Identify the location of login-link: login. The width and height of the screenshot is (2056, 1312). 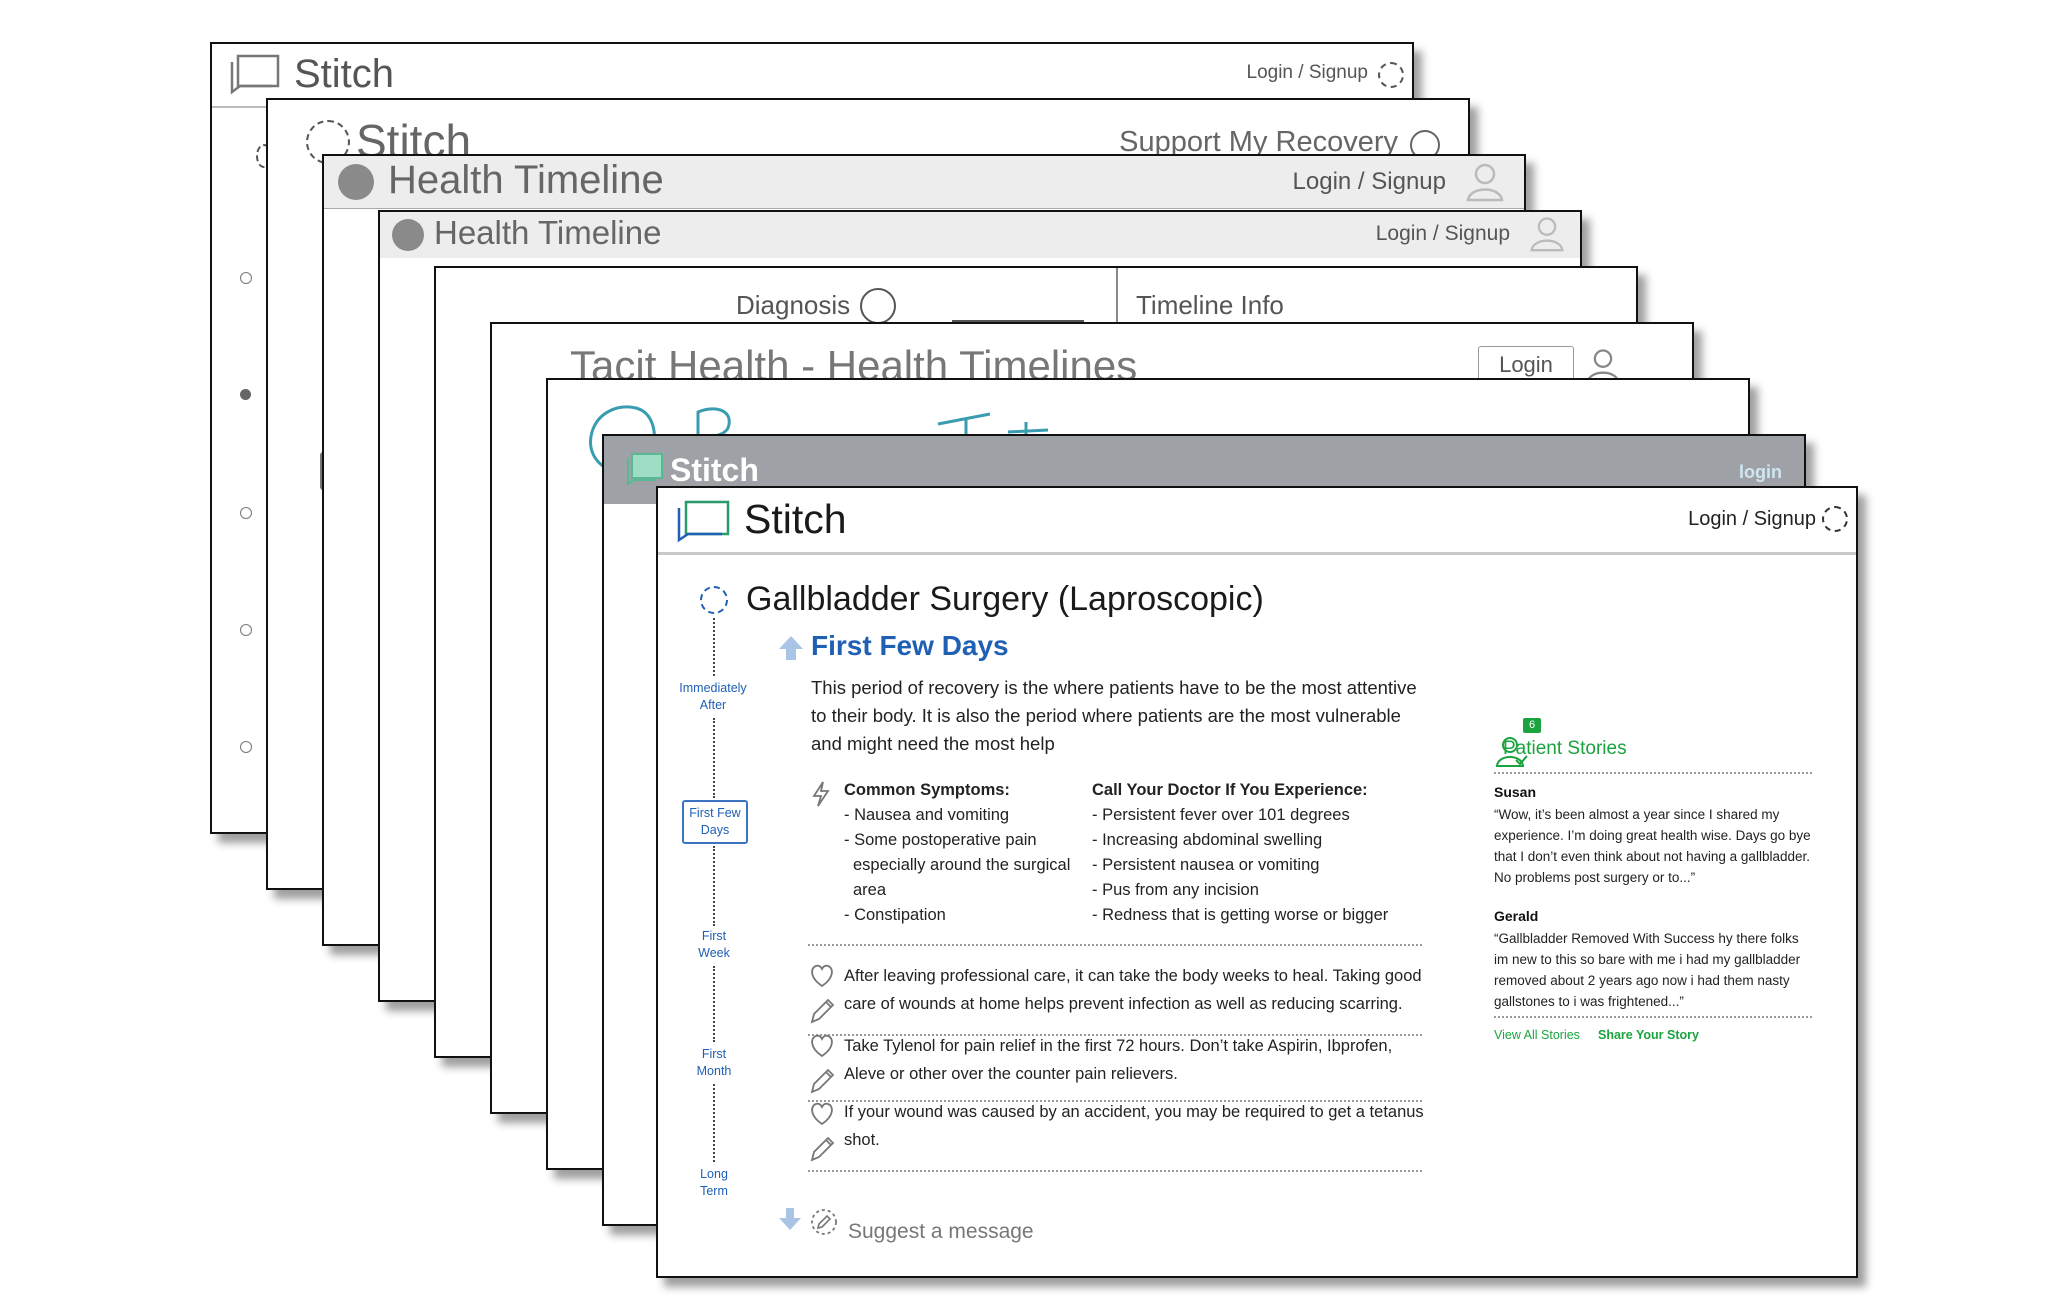
(1760, 472).